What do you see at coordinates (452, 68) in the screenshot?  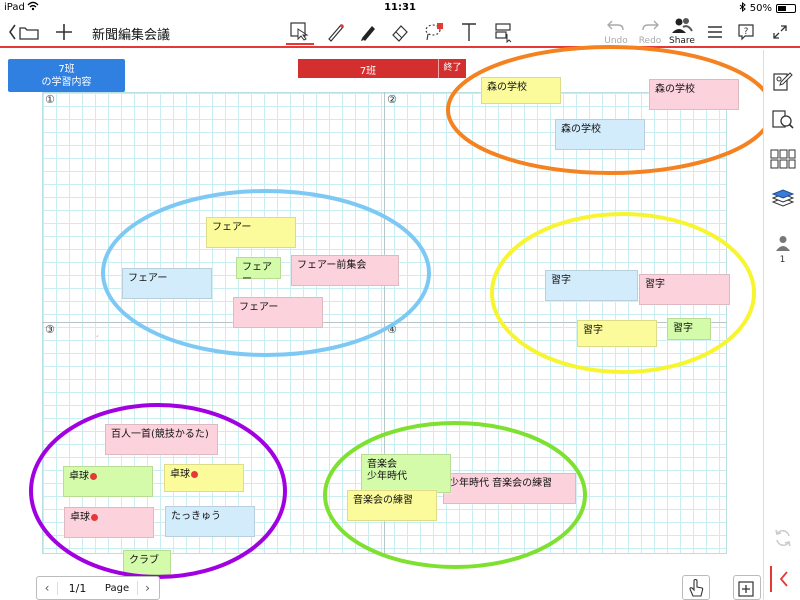 I see `end-session-button: 終了` at bounding box center [452, 68].